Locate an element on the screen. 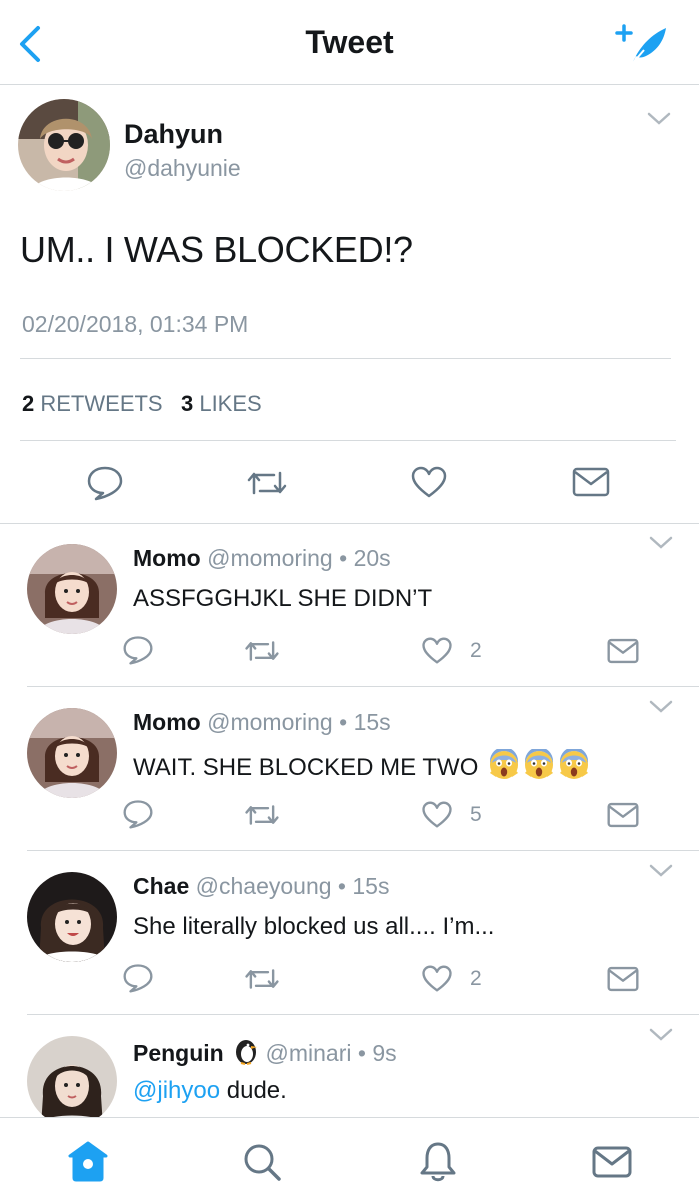  search-icon is located at coordinates (262, 1162).